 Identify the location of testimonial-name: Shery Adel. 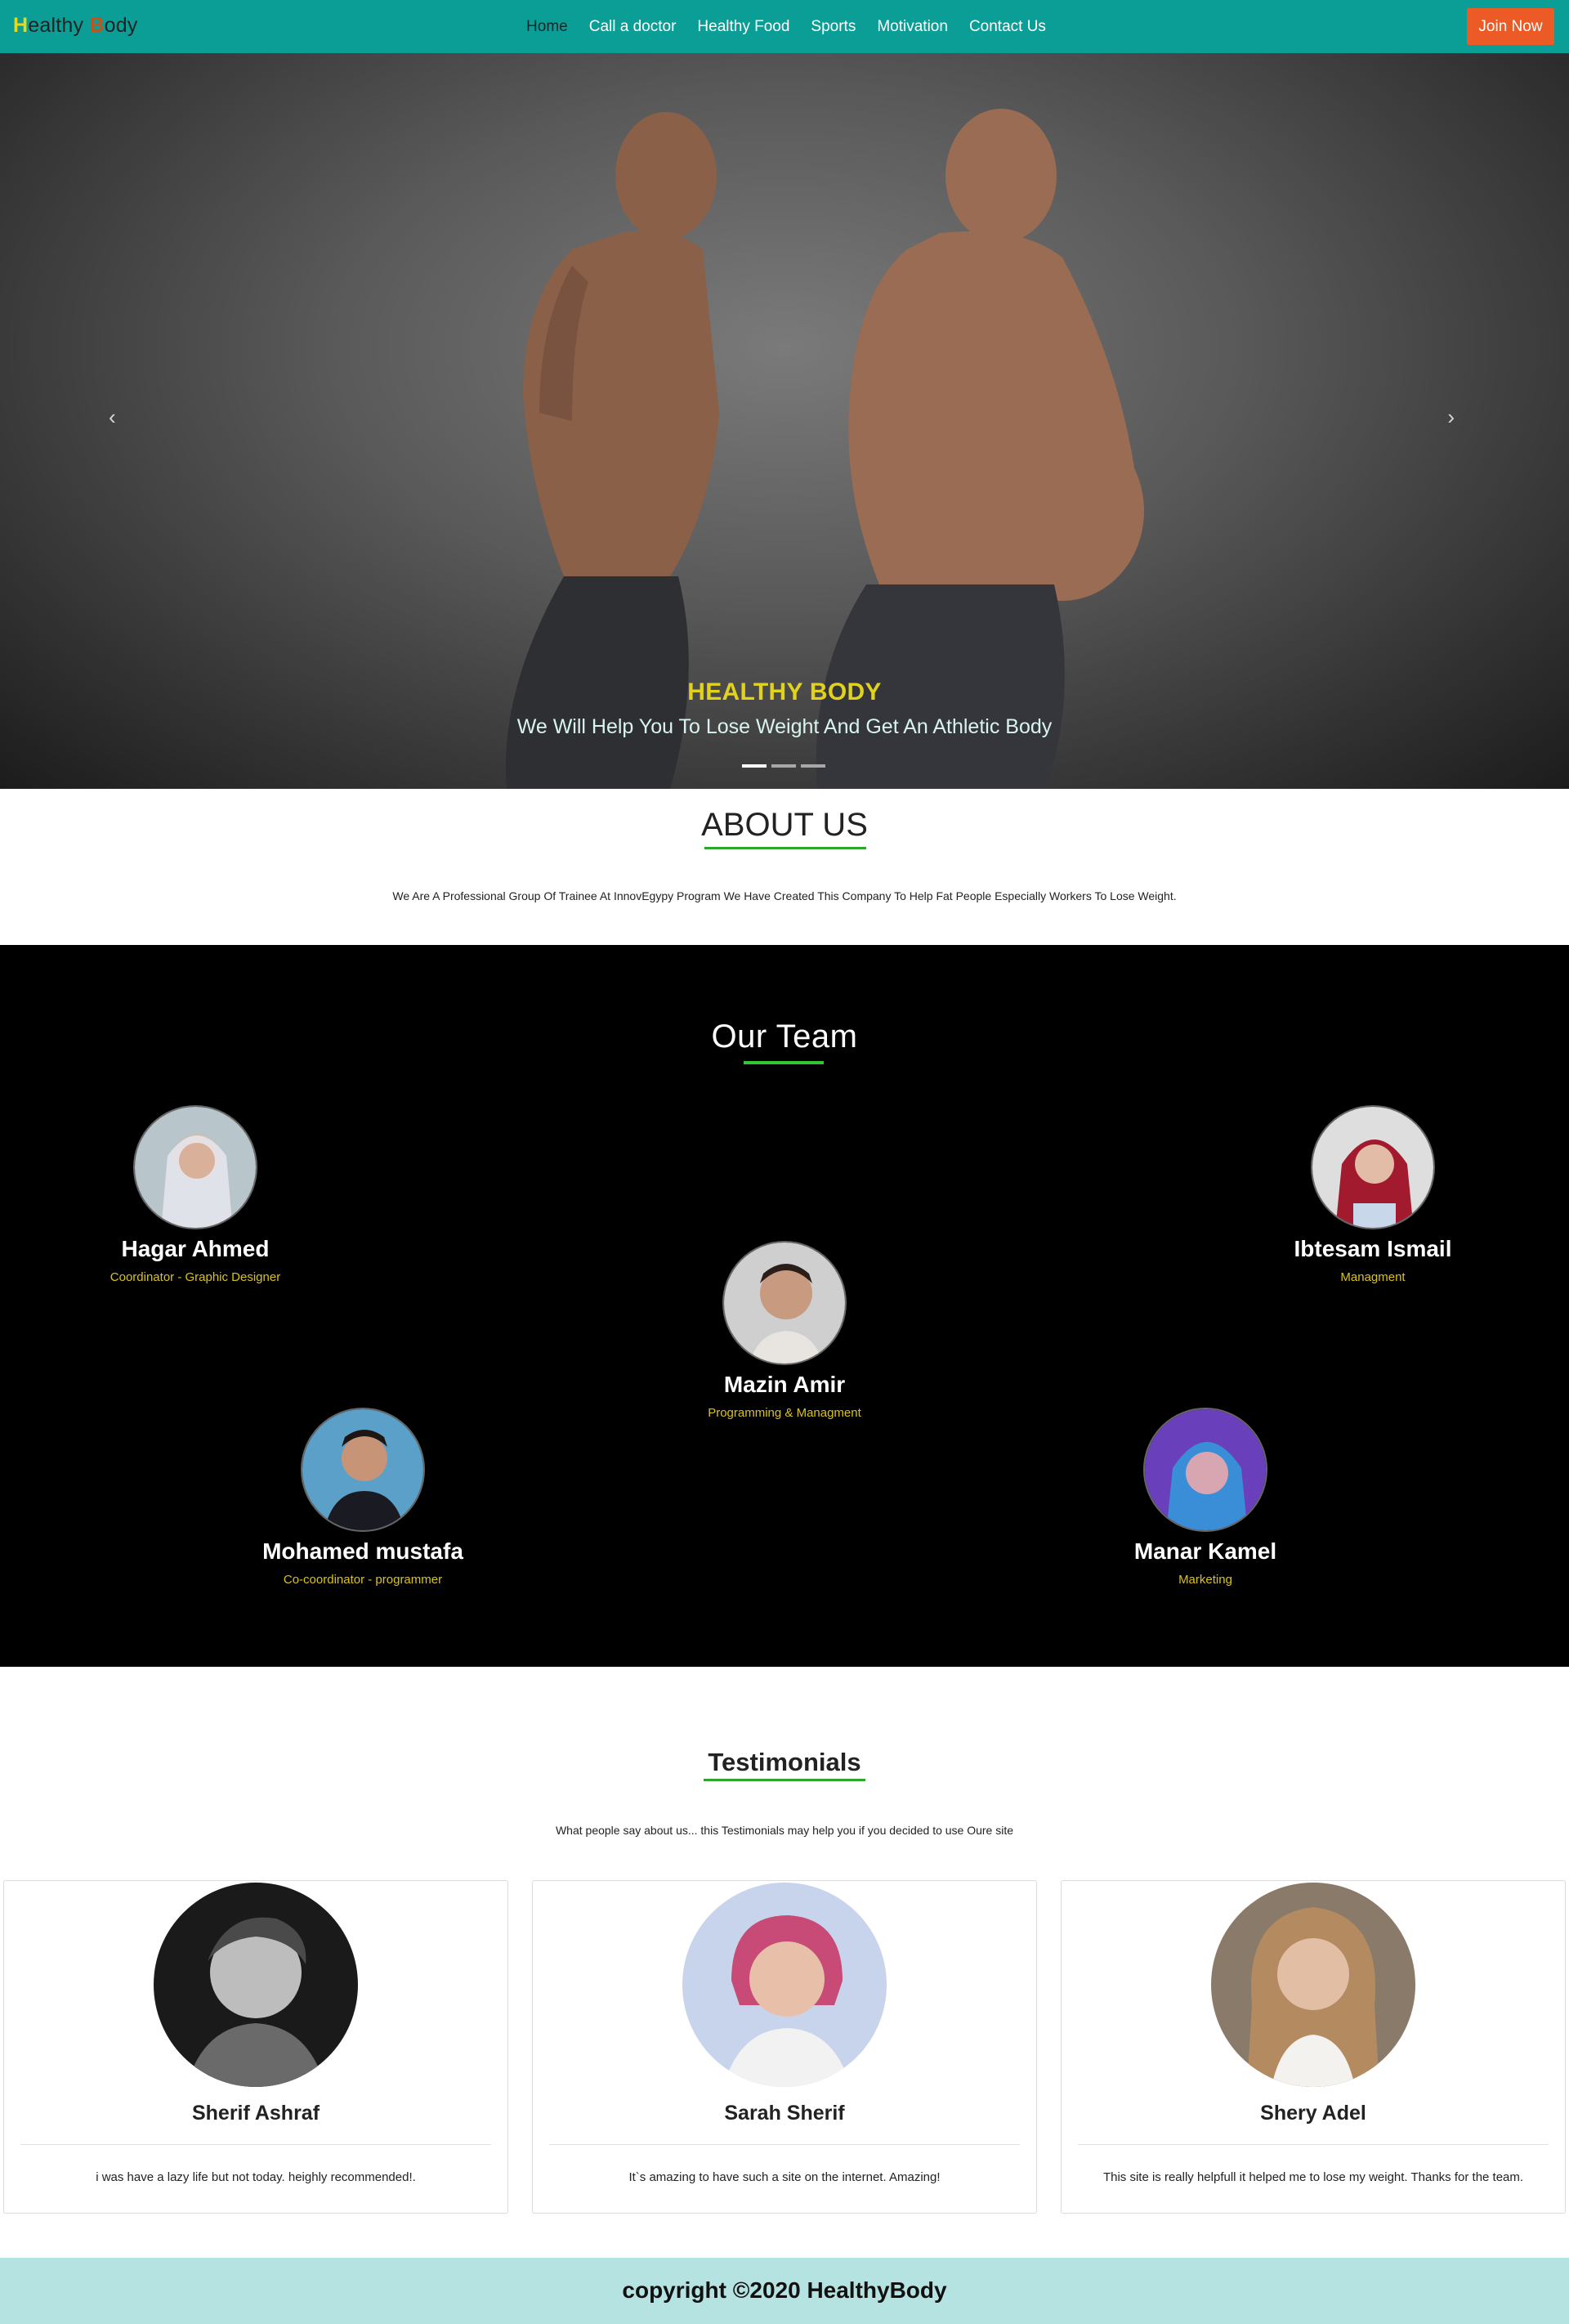
(1313, 2113).